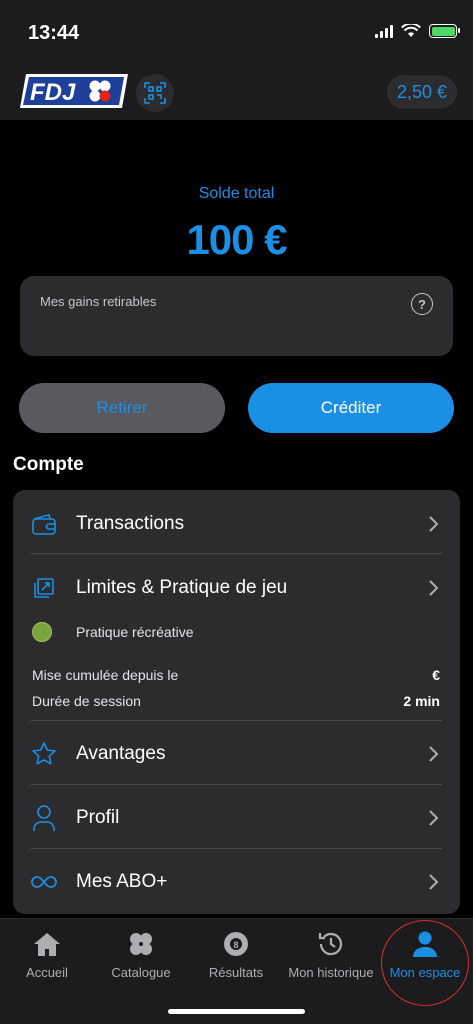  I want to click on ball-icon: 8, so click(236, 944).